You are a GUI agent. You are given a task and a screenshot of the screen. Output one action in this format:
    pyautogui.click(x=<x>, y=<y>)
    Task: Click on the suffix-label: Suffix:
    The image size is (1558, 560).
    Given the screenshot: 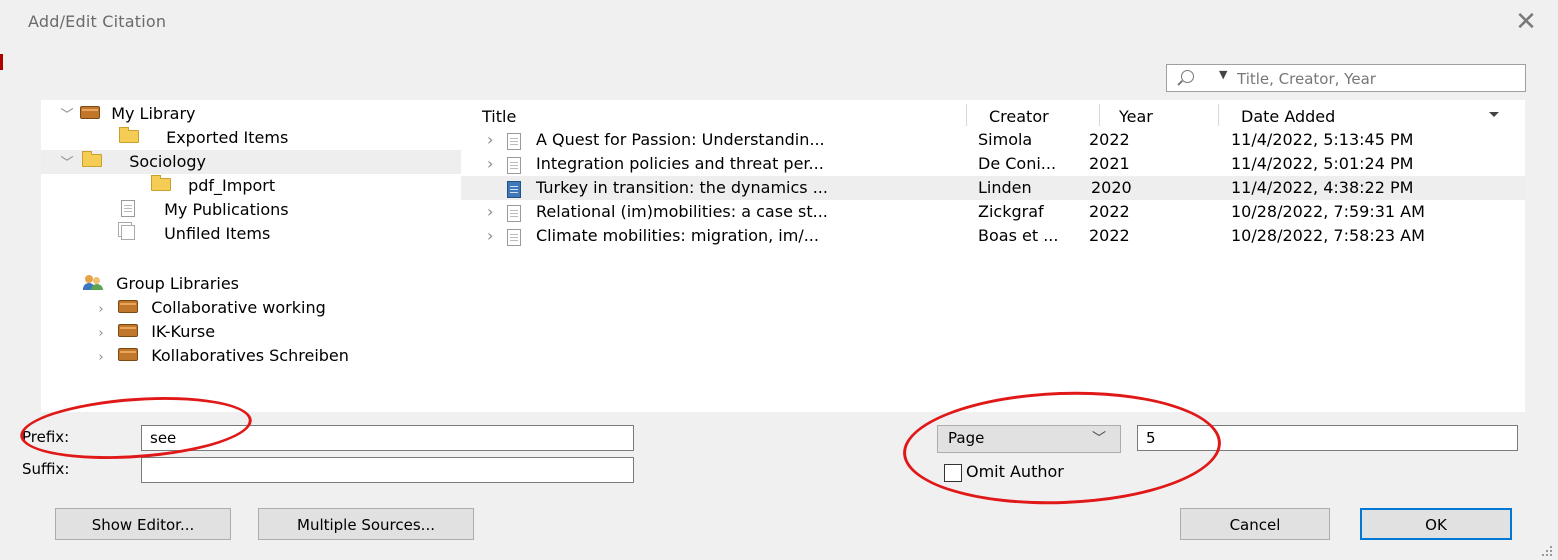 What is the action you would take?
    pyautogui.click(x=46, y=469)
    